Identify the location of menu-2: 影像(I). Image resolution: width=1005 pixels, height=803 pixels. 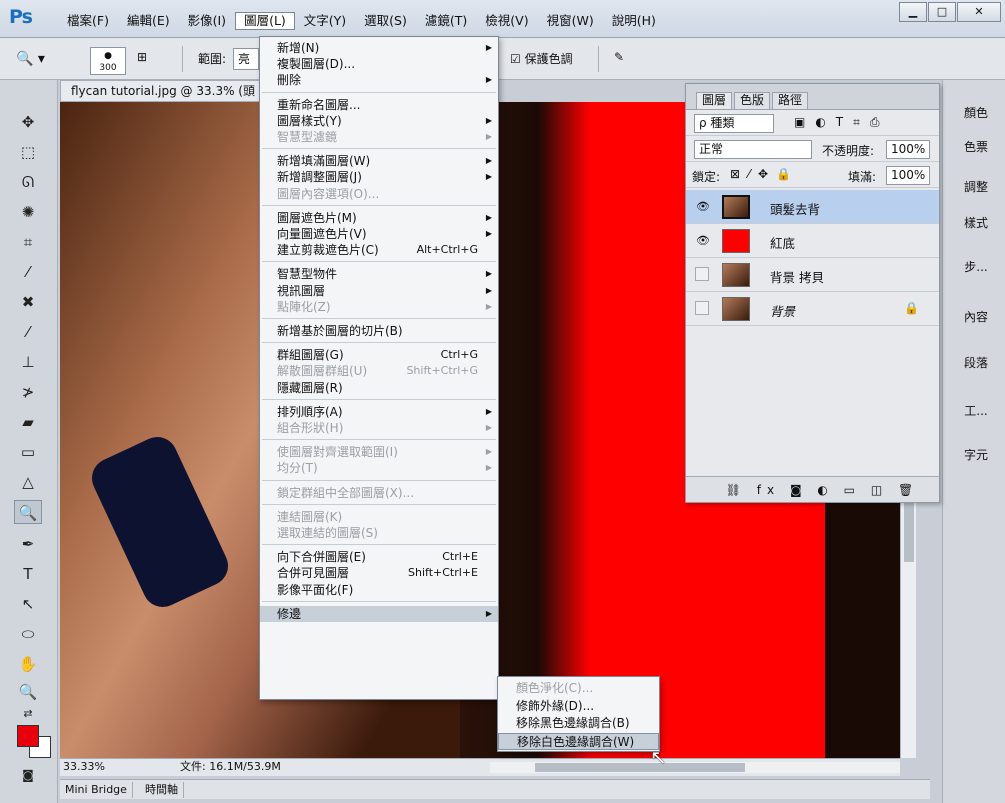
(207, 21).